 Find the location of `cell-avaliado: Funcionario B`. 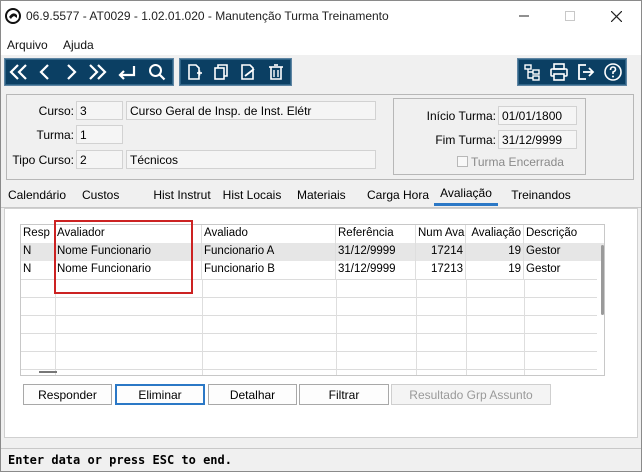

cell-avaliado: Funcionario B is located at coordinates (269, 270).